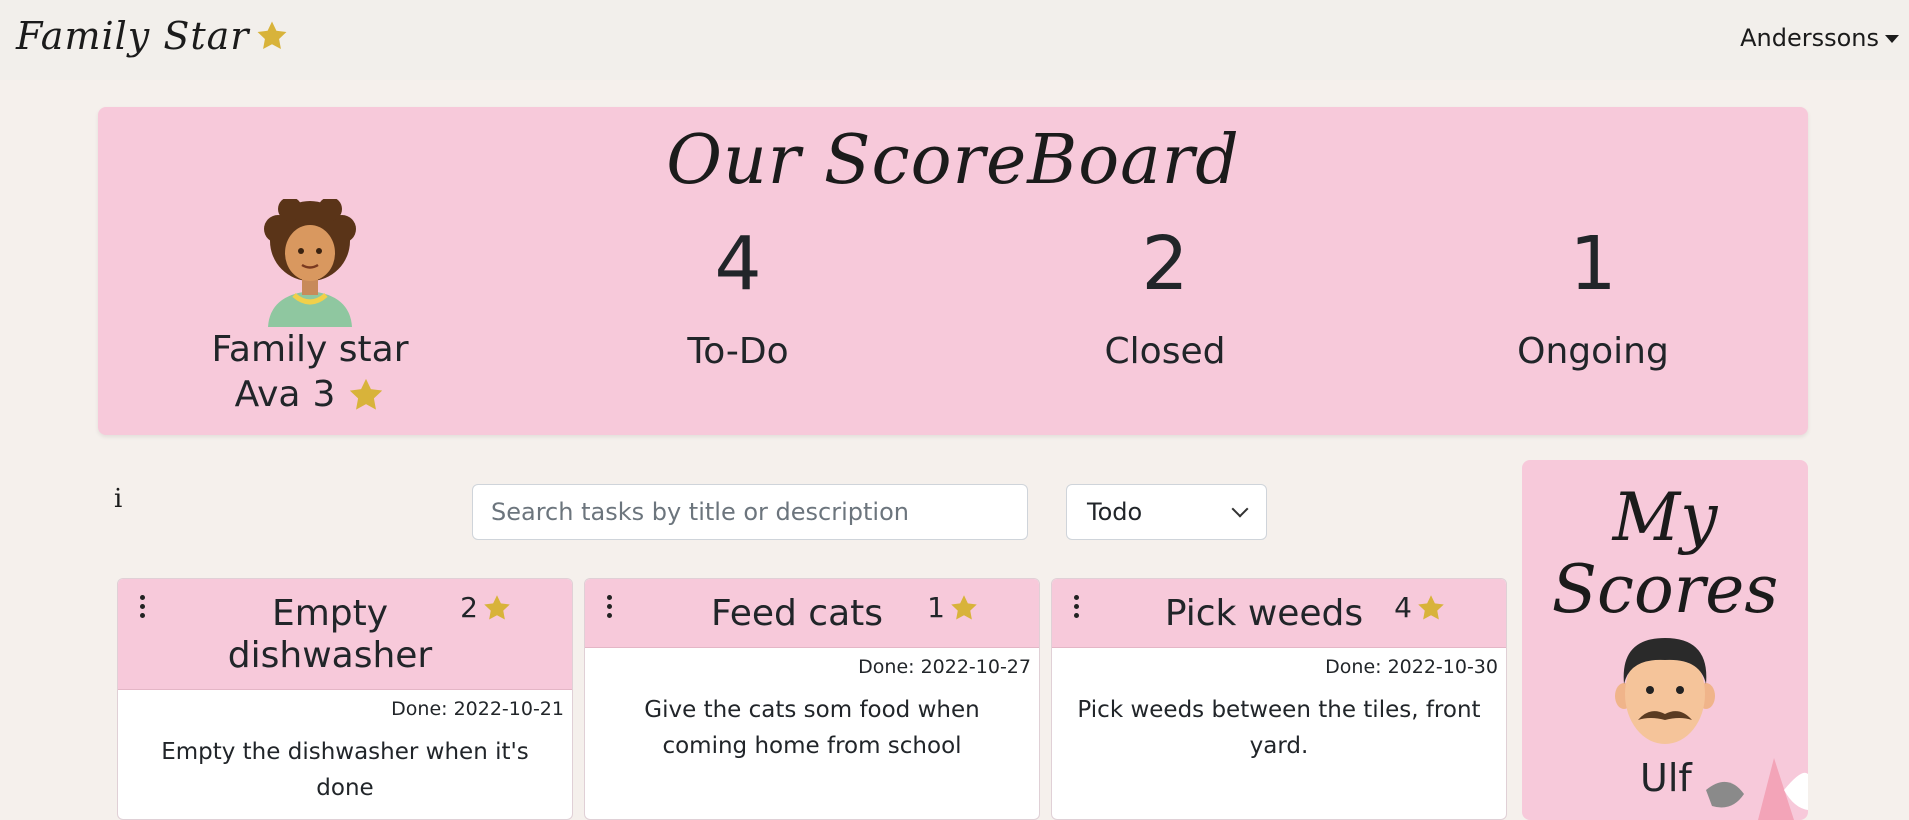 This screenshot has height=820, width=1909. What do you see at coordinates (267, 394) in the screenshot?
I see `family-star-name: Ava` at bounding box center [267, 394].